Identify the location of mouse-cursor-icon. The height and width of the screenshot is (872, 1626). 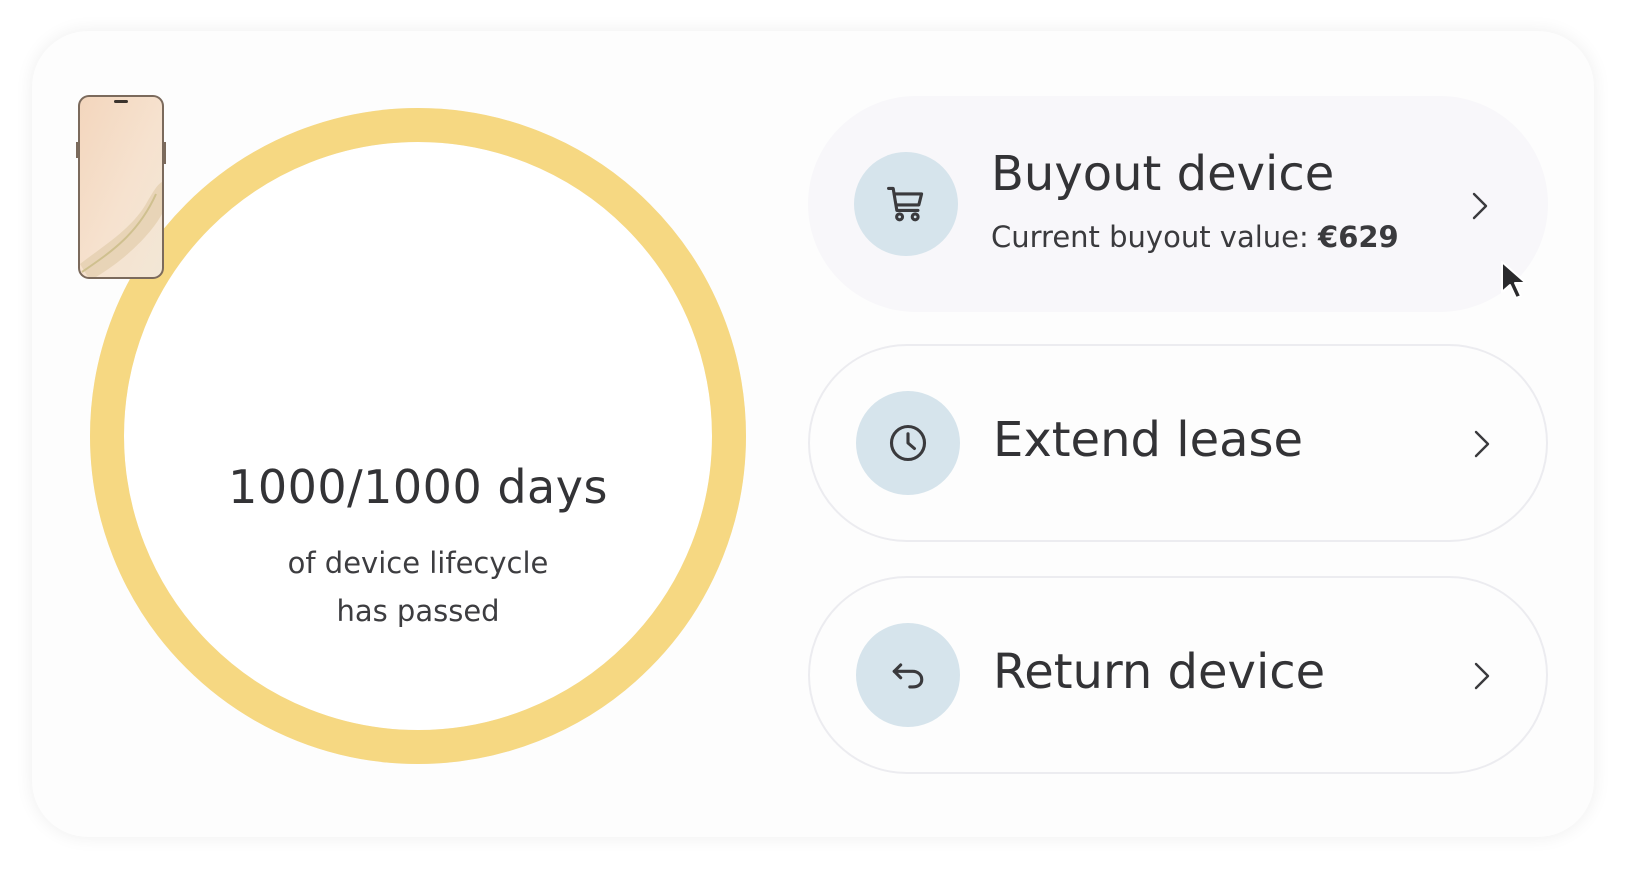
(1514, 280).